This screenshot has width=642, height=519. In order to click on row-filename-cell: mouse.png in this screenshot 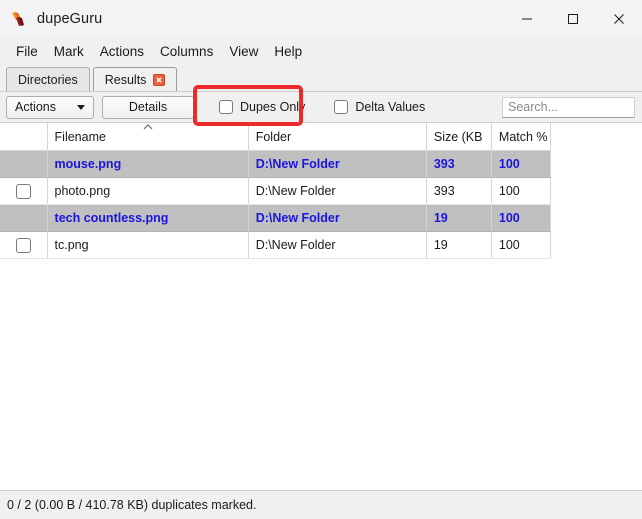, I will do `click(148, 164)`.